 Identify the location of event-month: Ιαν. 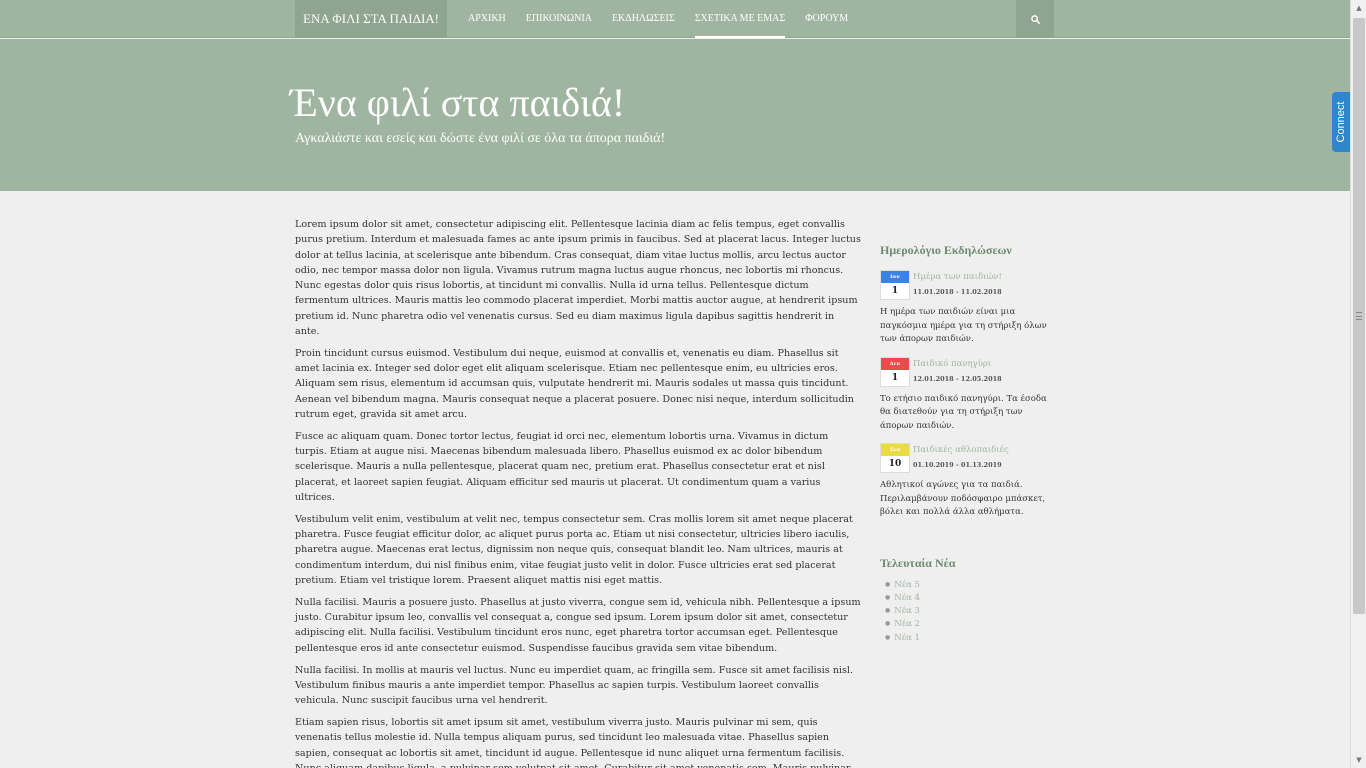
(895, 277).